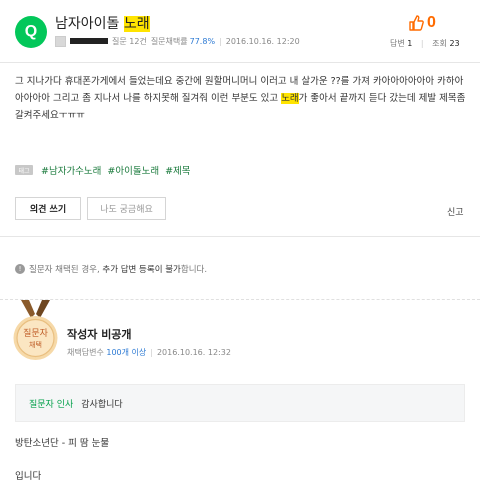 The width and height of the screenshot is (480, 500). I want to click on report-link: 신고, so click(455, 211).